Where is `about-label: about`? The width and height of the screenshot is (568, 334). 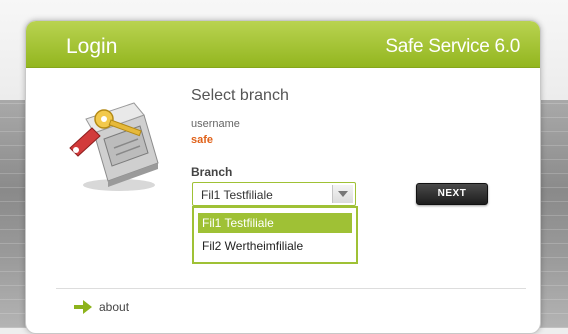 about-label: about is located at coordinates (114, 307).